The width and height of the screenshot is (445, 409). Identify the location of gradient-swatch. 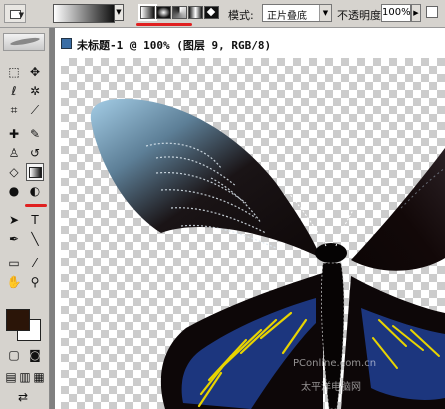
(84, 13).